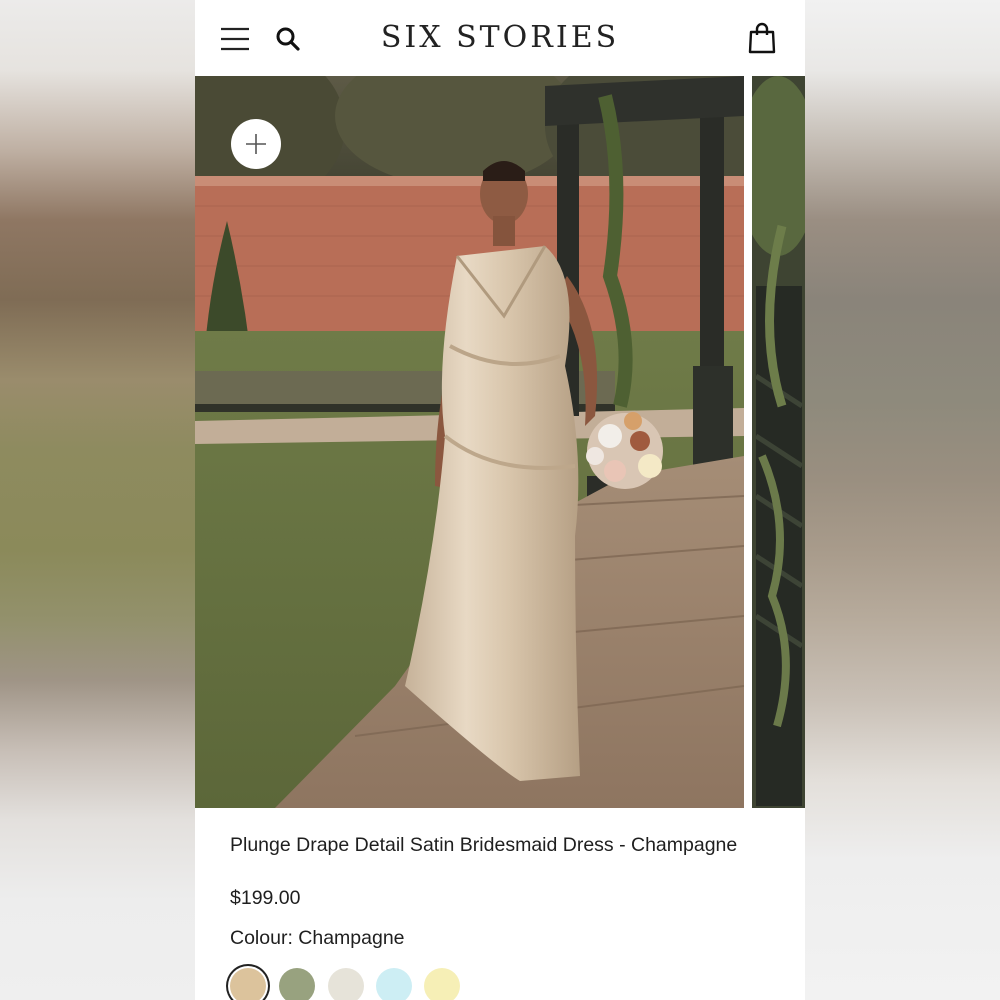 The width and height of the screenshot is (1000, 1000). What do you see at coordinates (297, 984) in the screenshot?
I see `swatch-sage` at bounding box center [297, 984].